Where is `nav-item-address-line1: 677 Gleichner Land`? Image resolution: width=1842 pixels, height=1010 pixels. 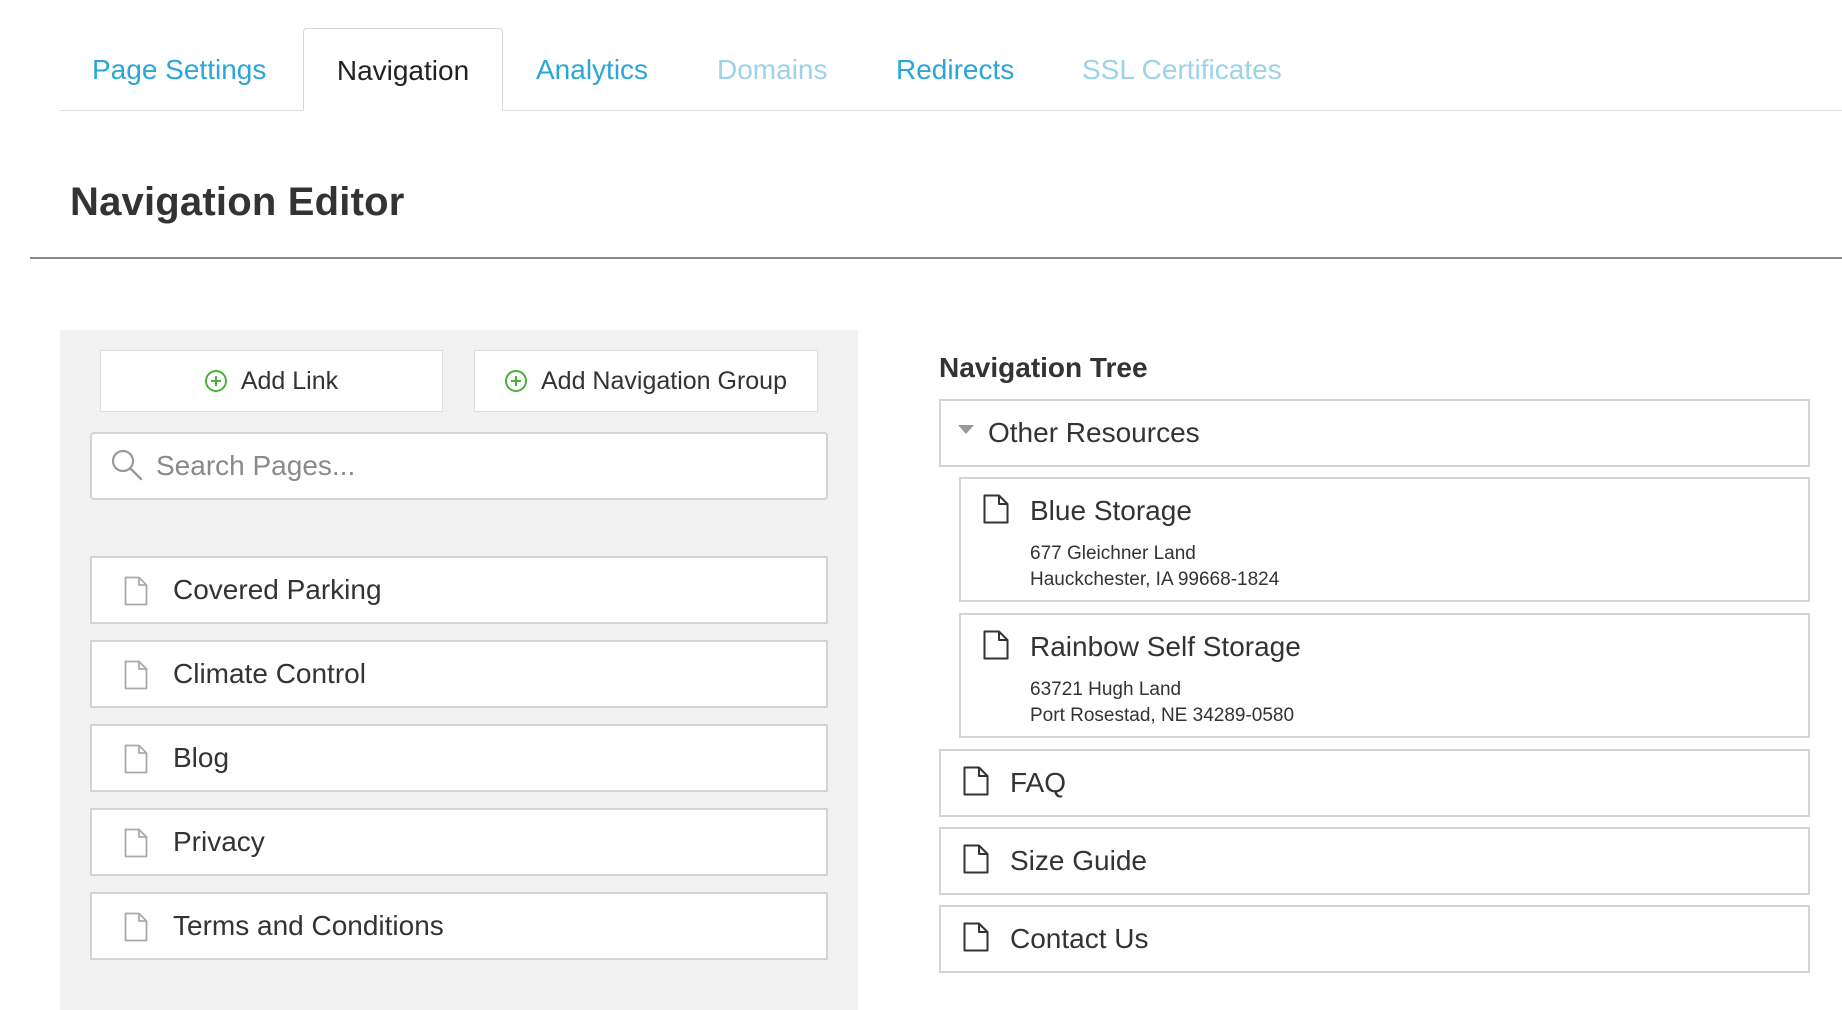 nav-item-address-line1: 677 Gleichner Land is located at coordinates (1113, 553).